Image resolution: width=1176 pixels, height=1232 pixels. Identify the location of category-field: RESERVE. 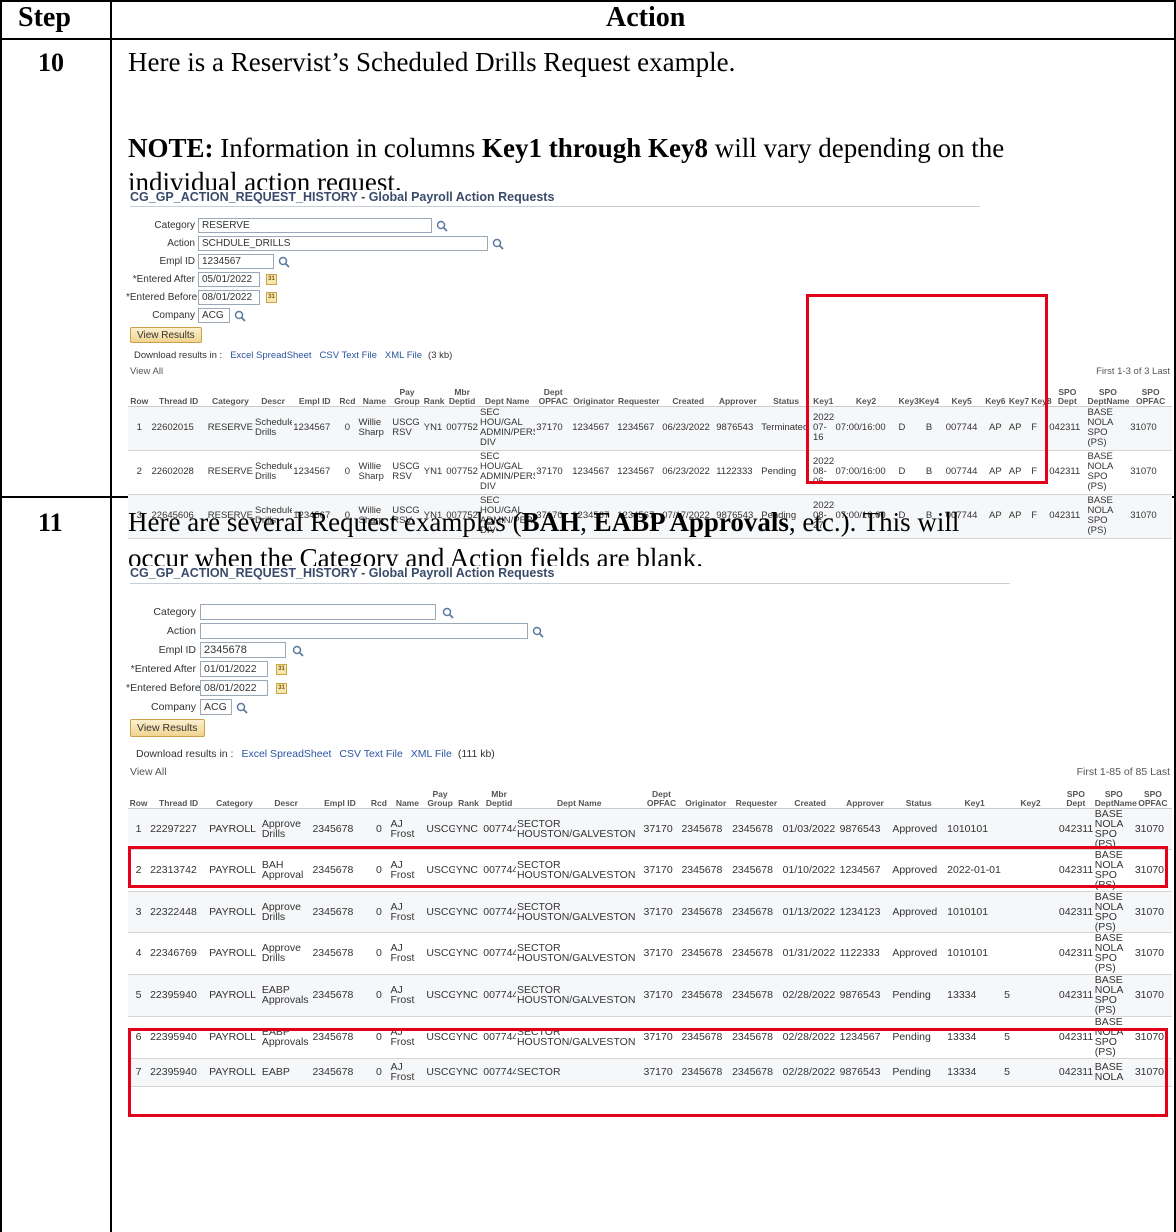
(315, 225).